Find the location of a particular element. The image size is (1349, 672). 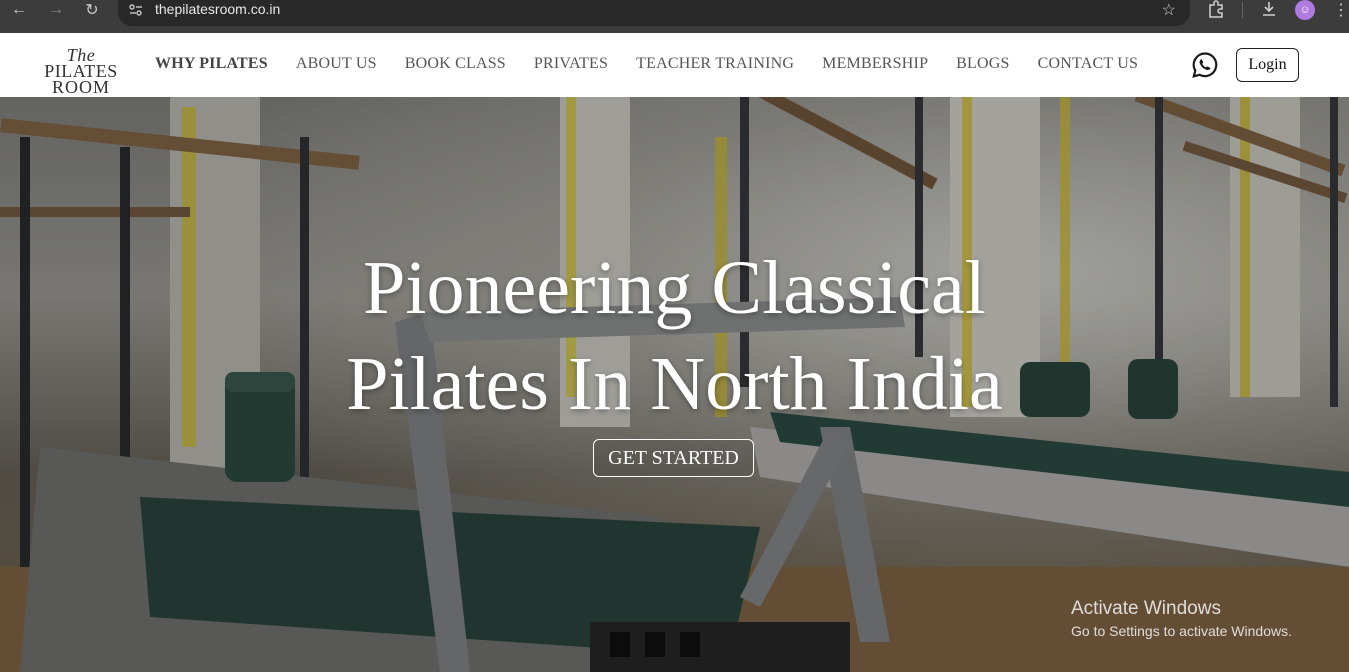

nav-blogs: BLOGS is located at coordinates (982, 64).